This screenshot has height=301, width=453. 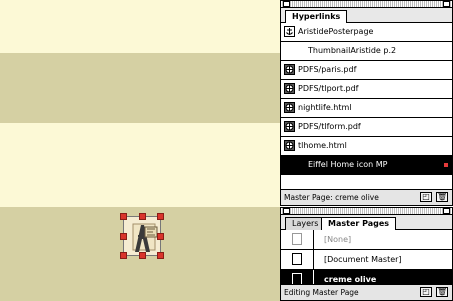 I want to click on master-page-status: Master Page: creme olive, so click(x=331, y=197).